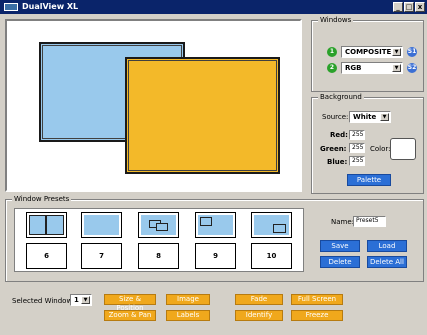  Describe the element at coordinates (387, 262) in the screenshot. I see `delete-all-button: Delete All` at that location.